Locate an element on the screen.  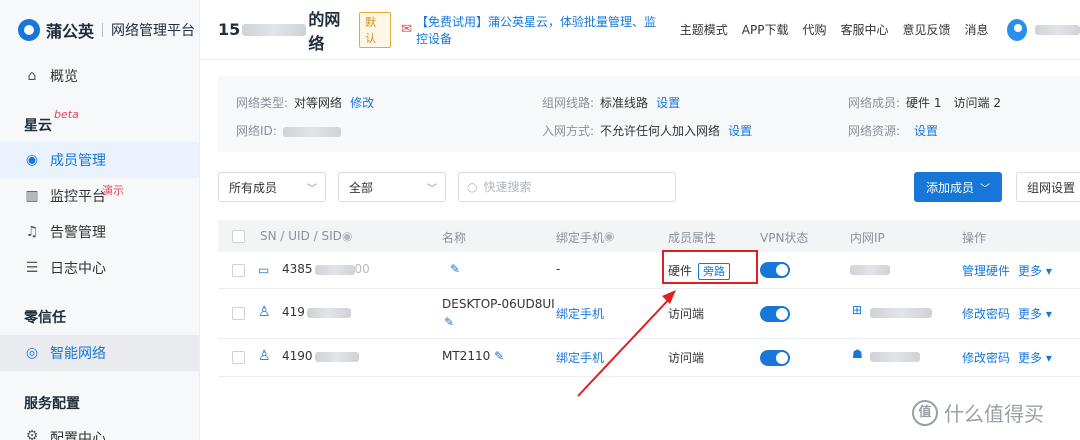
annotation-arrow is located at coordinates (626, 343).